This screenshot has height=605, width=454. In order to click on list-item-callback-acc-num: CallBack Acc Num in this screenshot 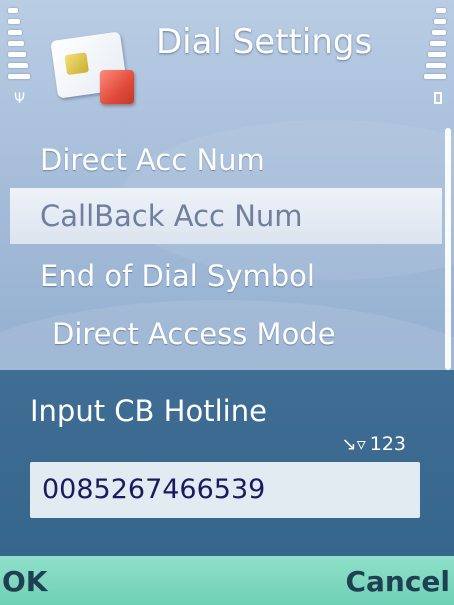, I will do `click(226, 216)`.